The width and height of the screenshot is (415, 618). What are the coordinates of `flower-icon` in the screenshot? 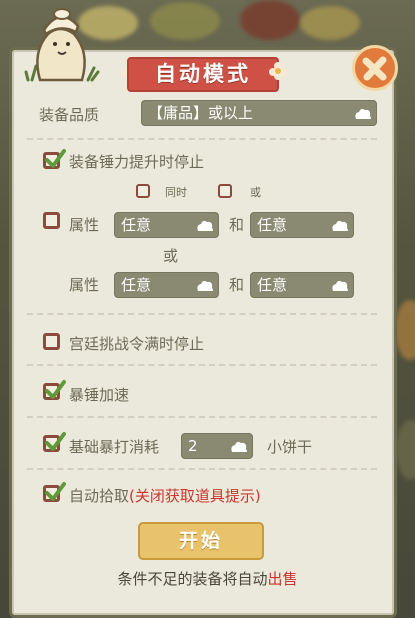 It's located at (278, 71).